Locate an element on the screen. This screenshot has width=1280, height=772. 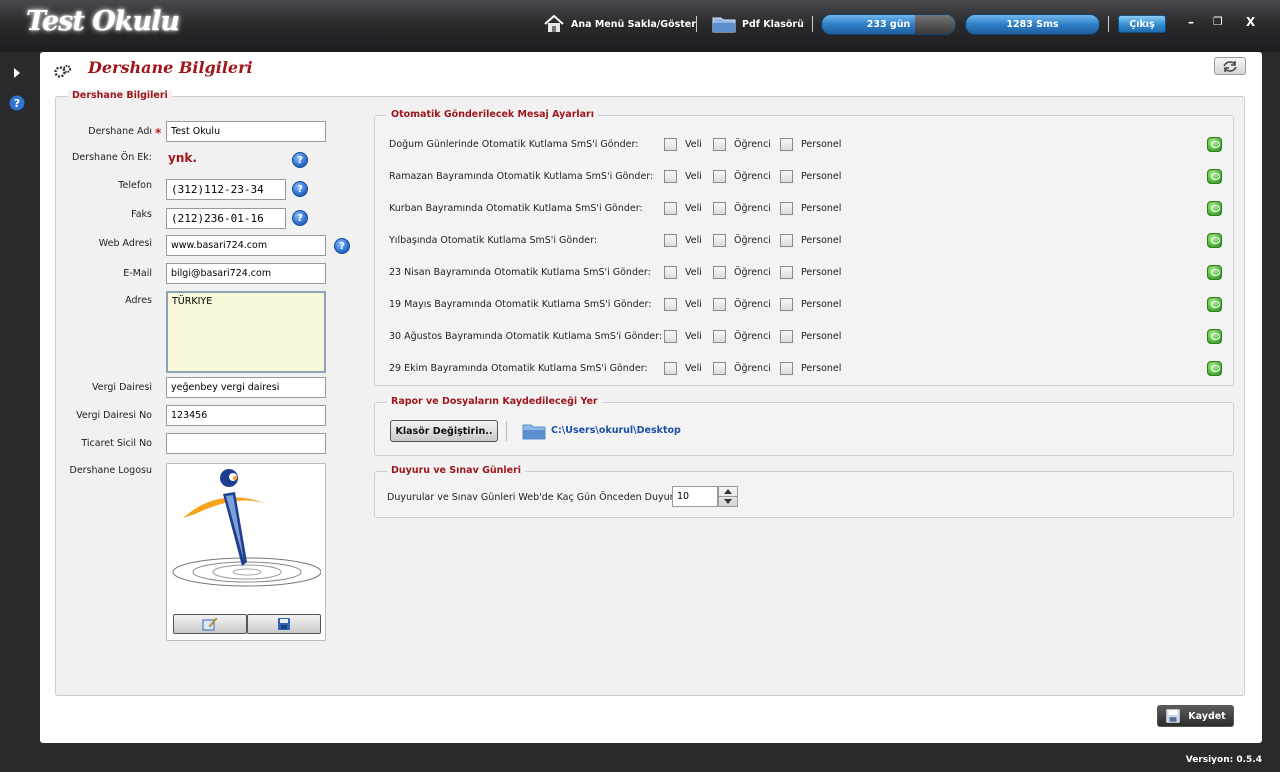
pdf-folder-button: Pdf Klasörü is located at coordinates (758, 24).